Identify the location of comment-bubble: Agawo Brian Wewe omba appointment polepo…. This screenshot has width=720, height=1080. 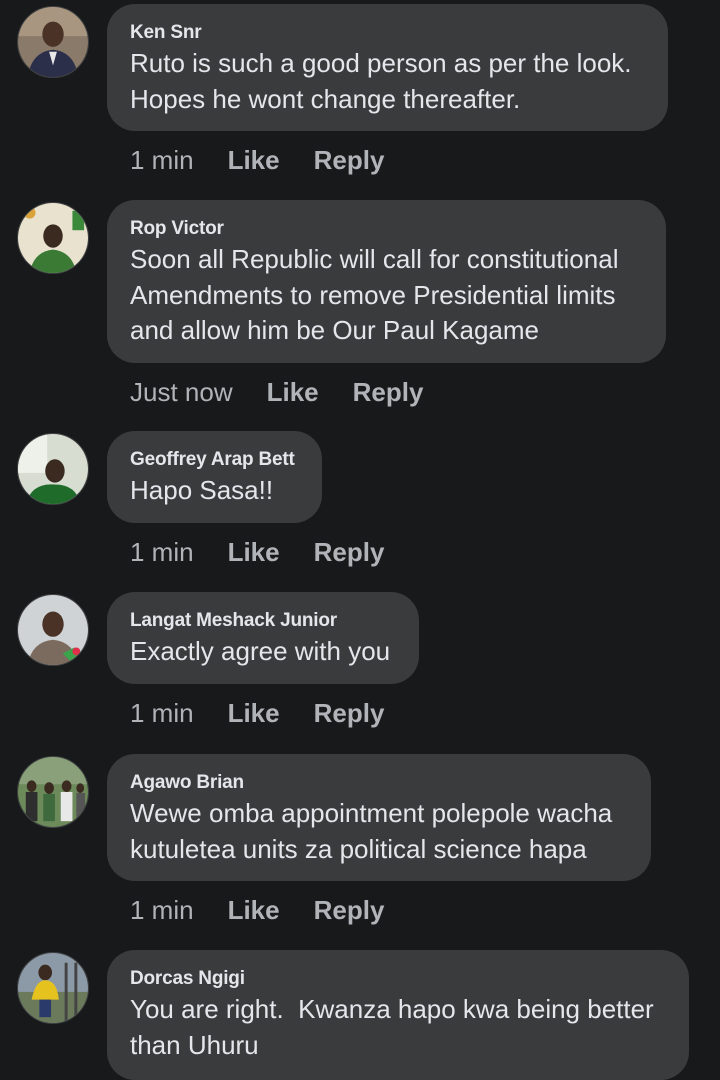
(379, 817).